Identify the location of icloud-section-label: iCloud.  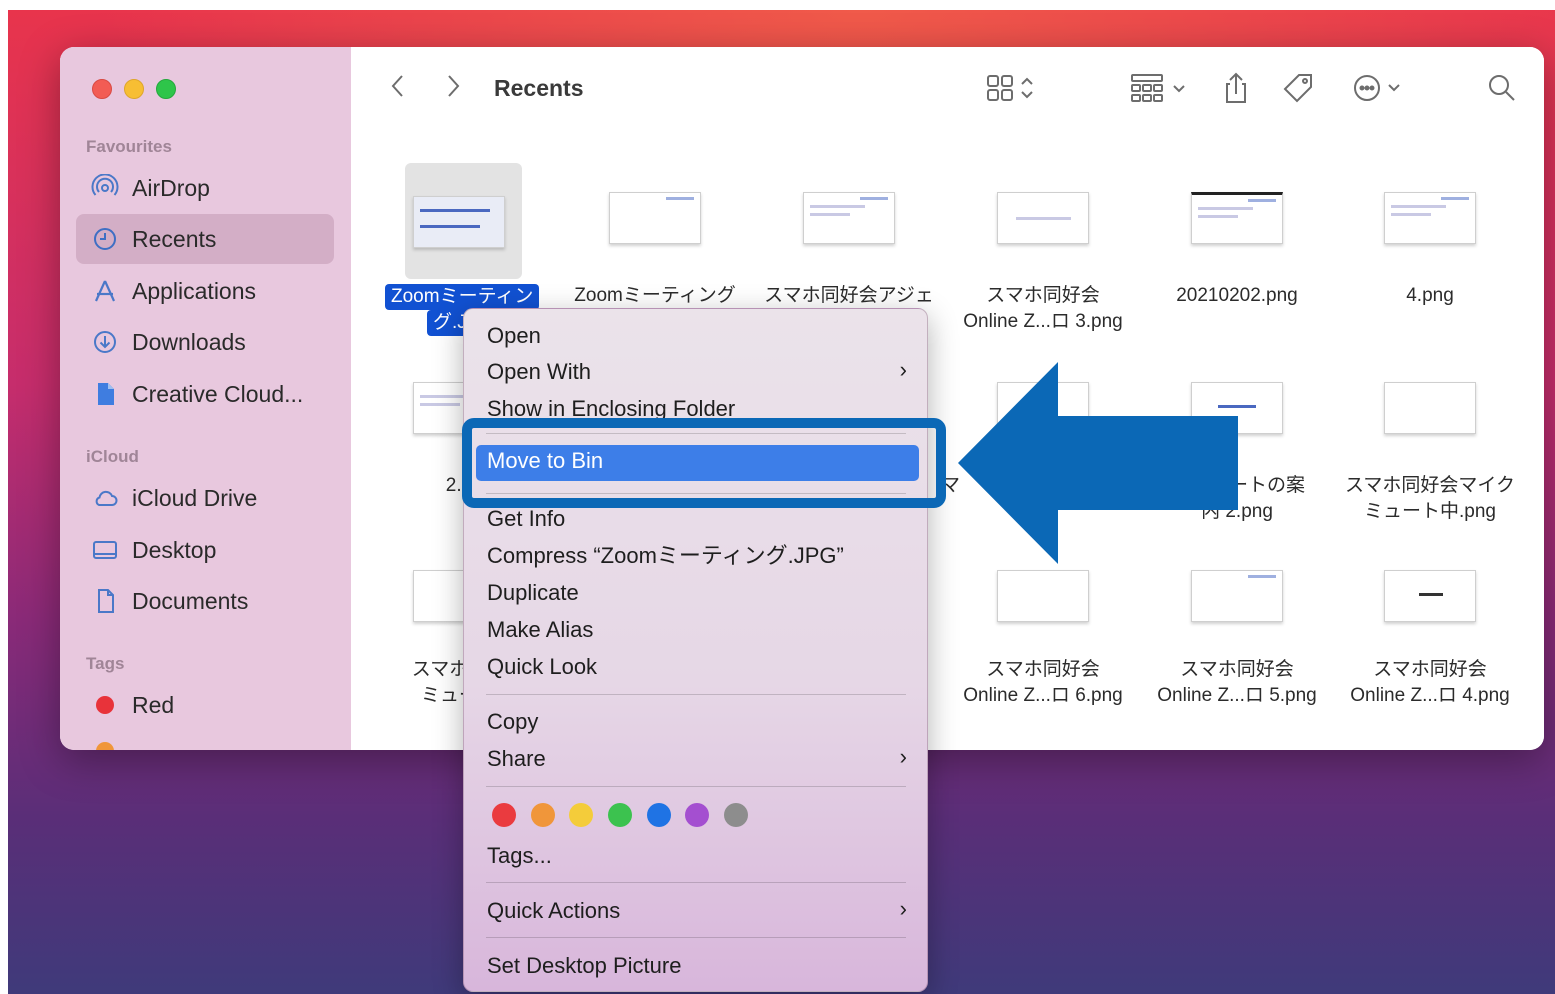
(112, 456).